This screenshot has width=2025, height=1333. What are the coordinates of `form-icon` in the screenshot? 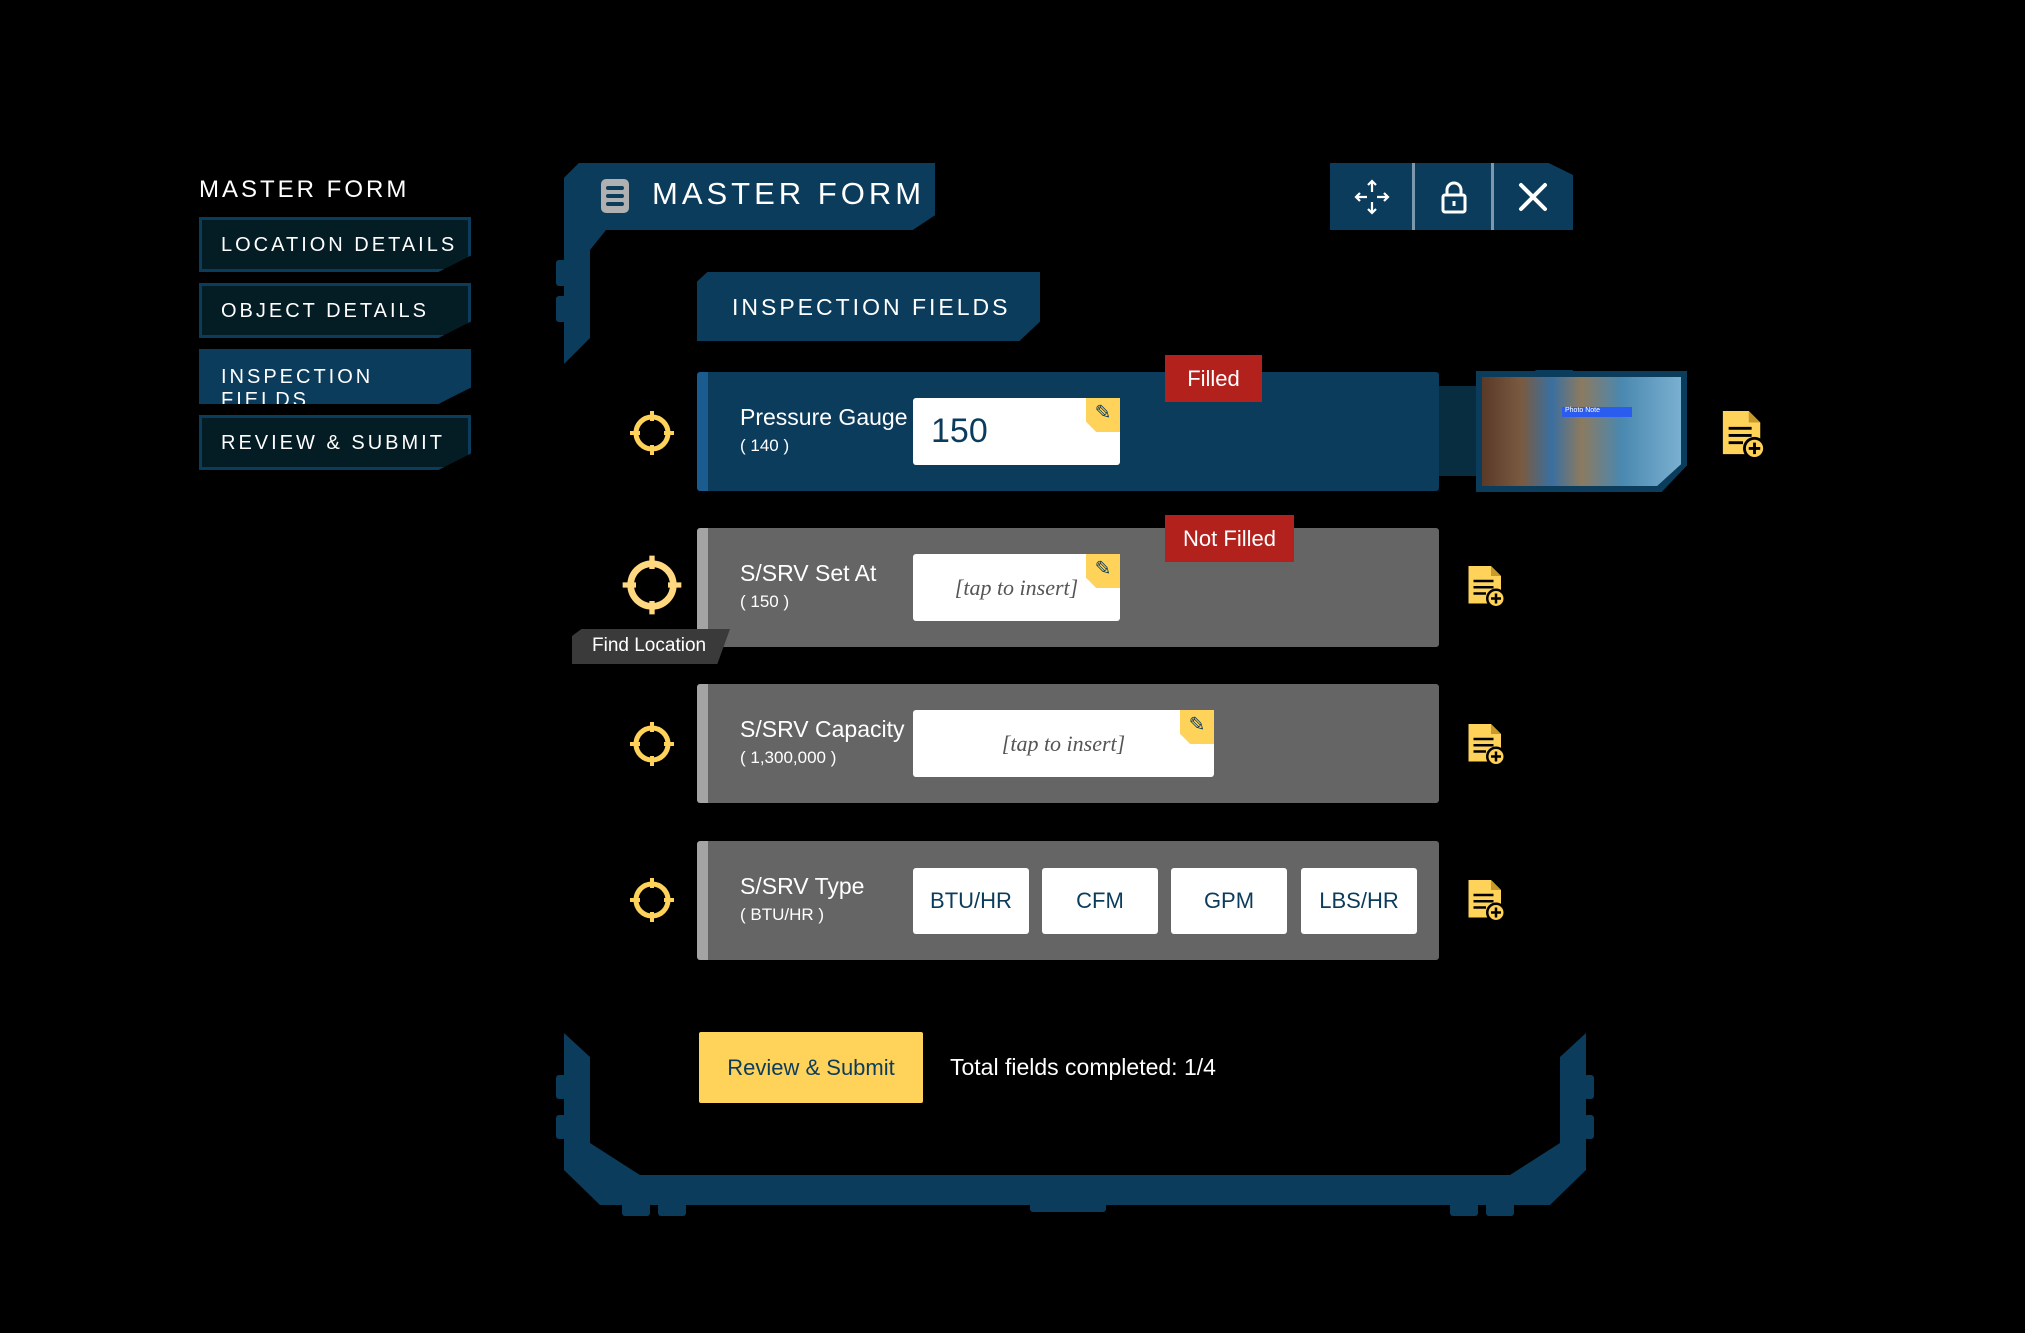 It's located at (615, 196).